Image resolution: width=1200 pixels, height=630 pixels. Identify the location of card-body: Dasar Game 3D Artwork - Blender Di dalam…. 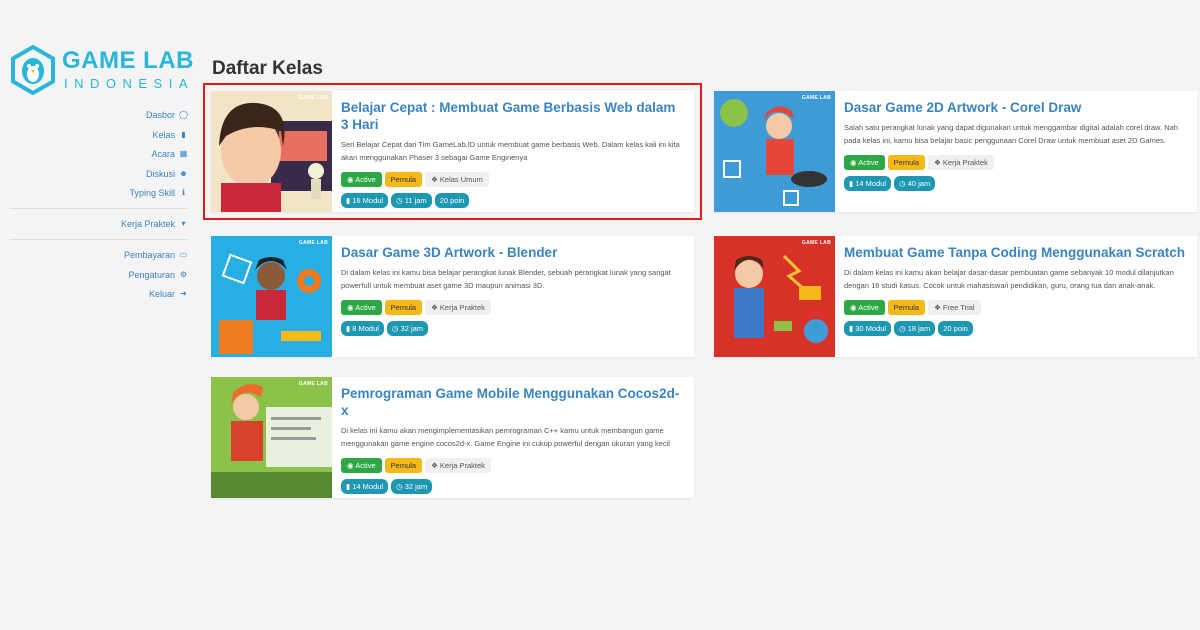
(513, 290).